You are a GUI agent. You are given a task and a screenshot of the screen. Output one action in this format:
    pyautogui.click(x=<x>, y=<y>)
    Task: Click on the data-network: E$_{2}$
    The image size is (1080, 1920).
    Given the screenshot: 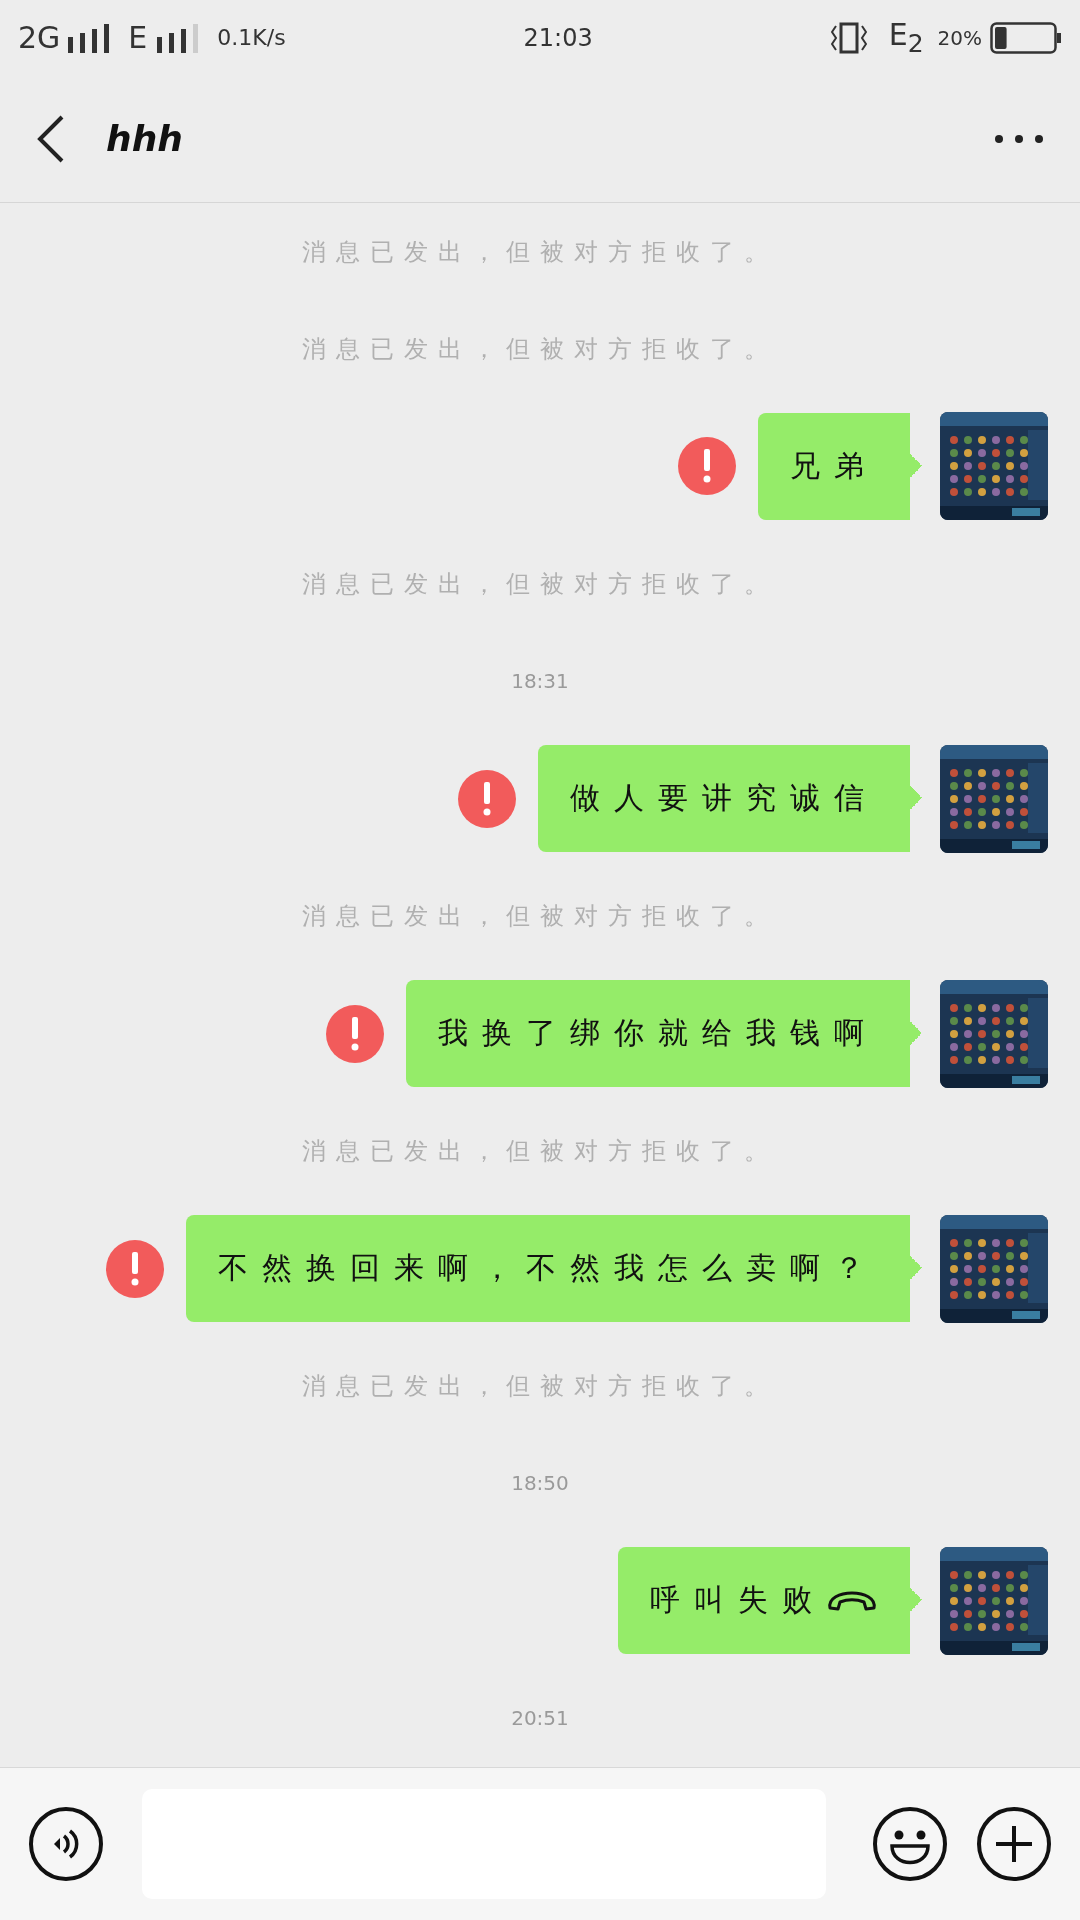 What is the action you would take?
    pyautogui.click(x=906, y=37)
    